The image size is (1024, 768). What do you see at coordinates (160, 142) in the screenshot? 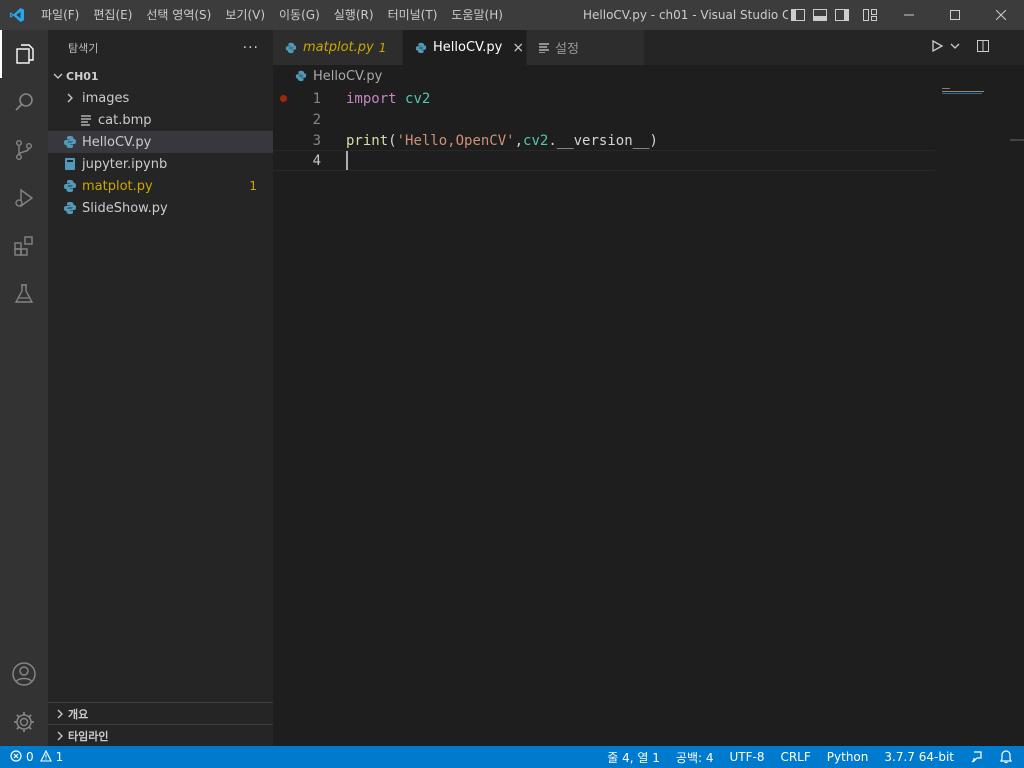
I see `tree-item-hellocv-py: HelloCV.py` at bounding box center [160, 142].